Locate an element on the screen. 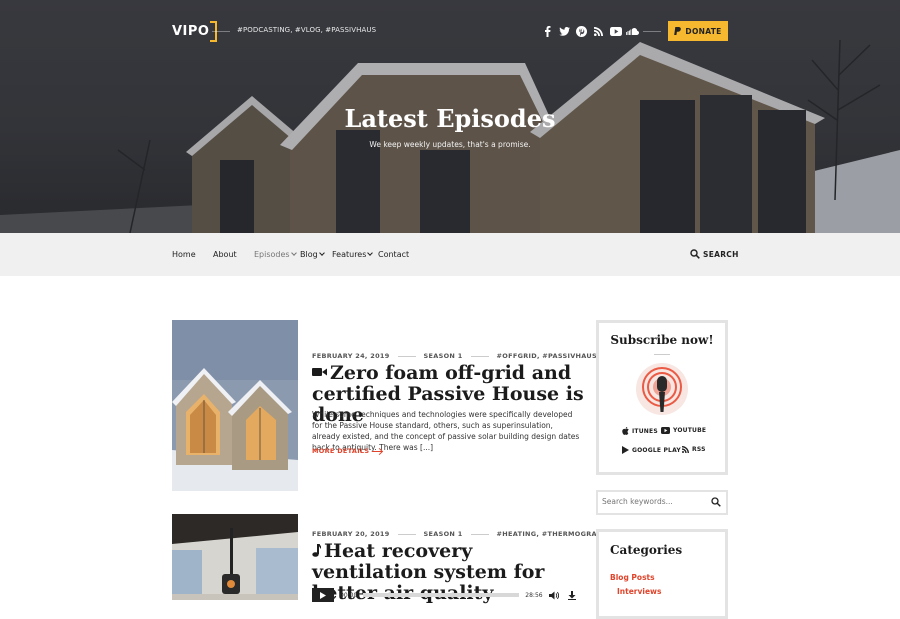 The image size is (900, 619). nav-item-features: Features is located at coordinates (353, 254).